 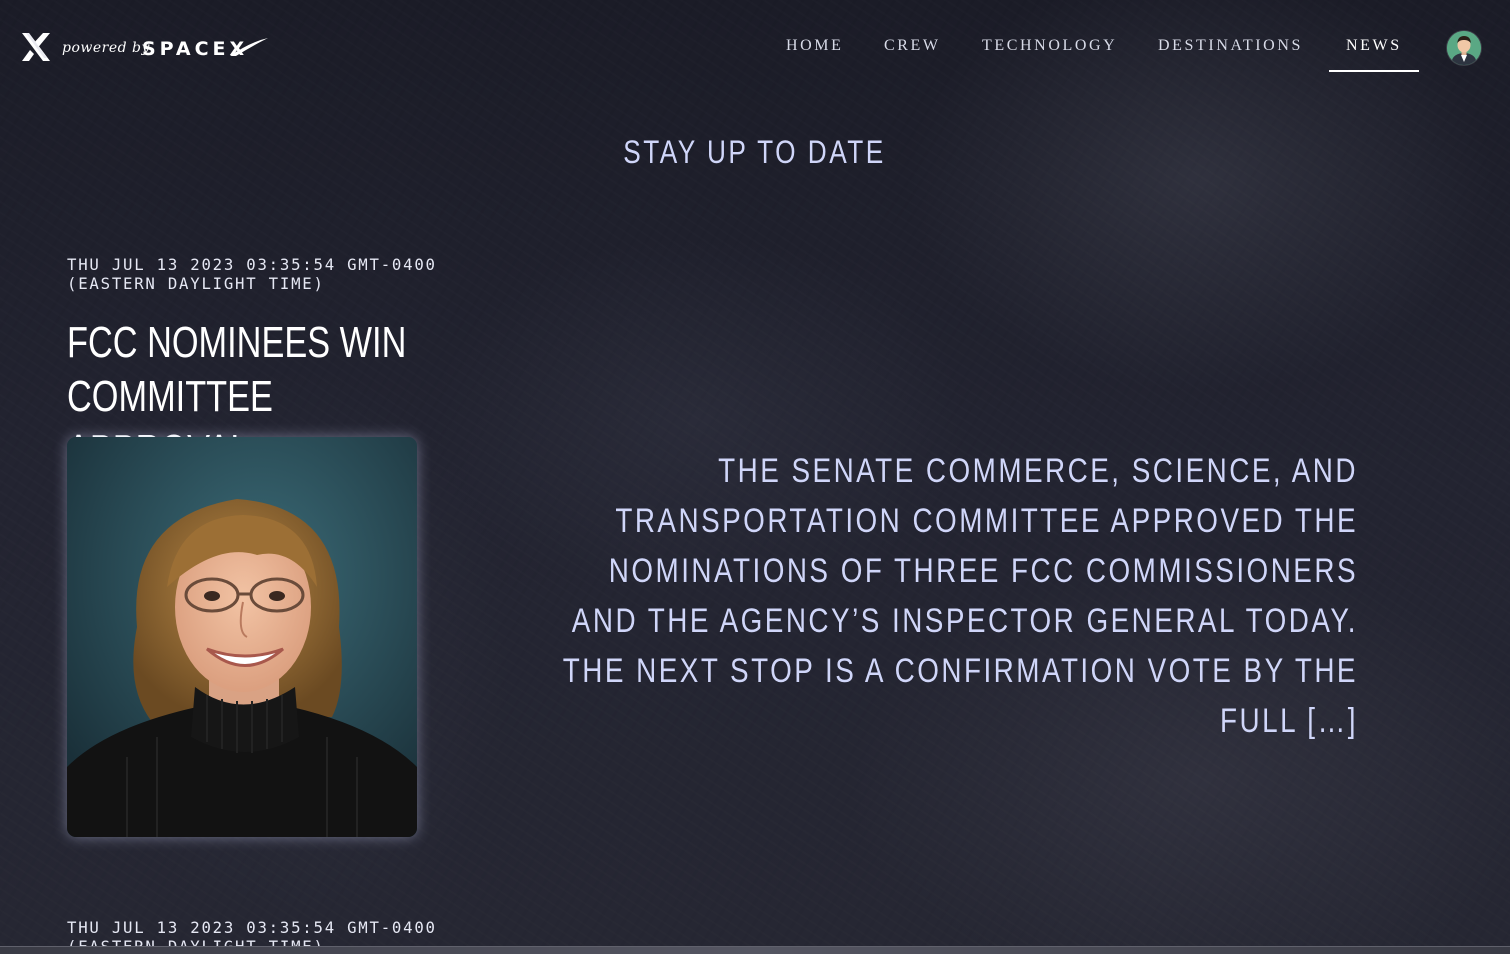 I want to click on nav-home: HOME, so click(x=815, y=46).